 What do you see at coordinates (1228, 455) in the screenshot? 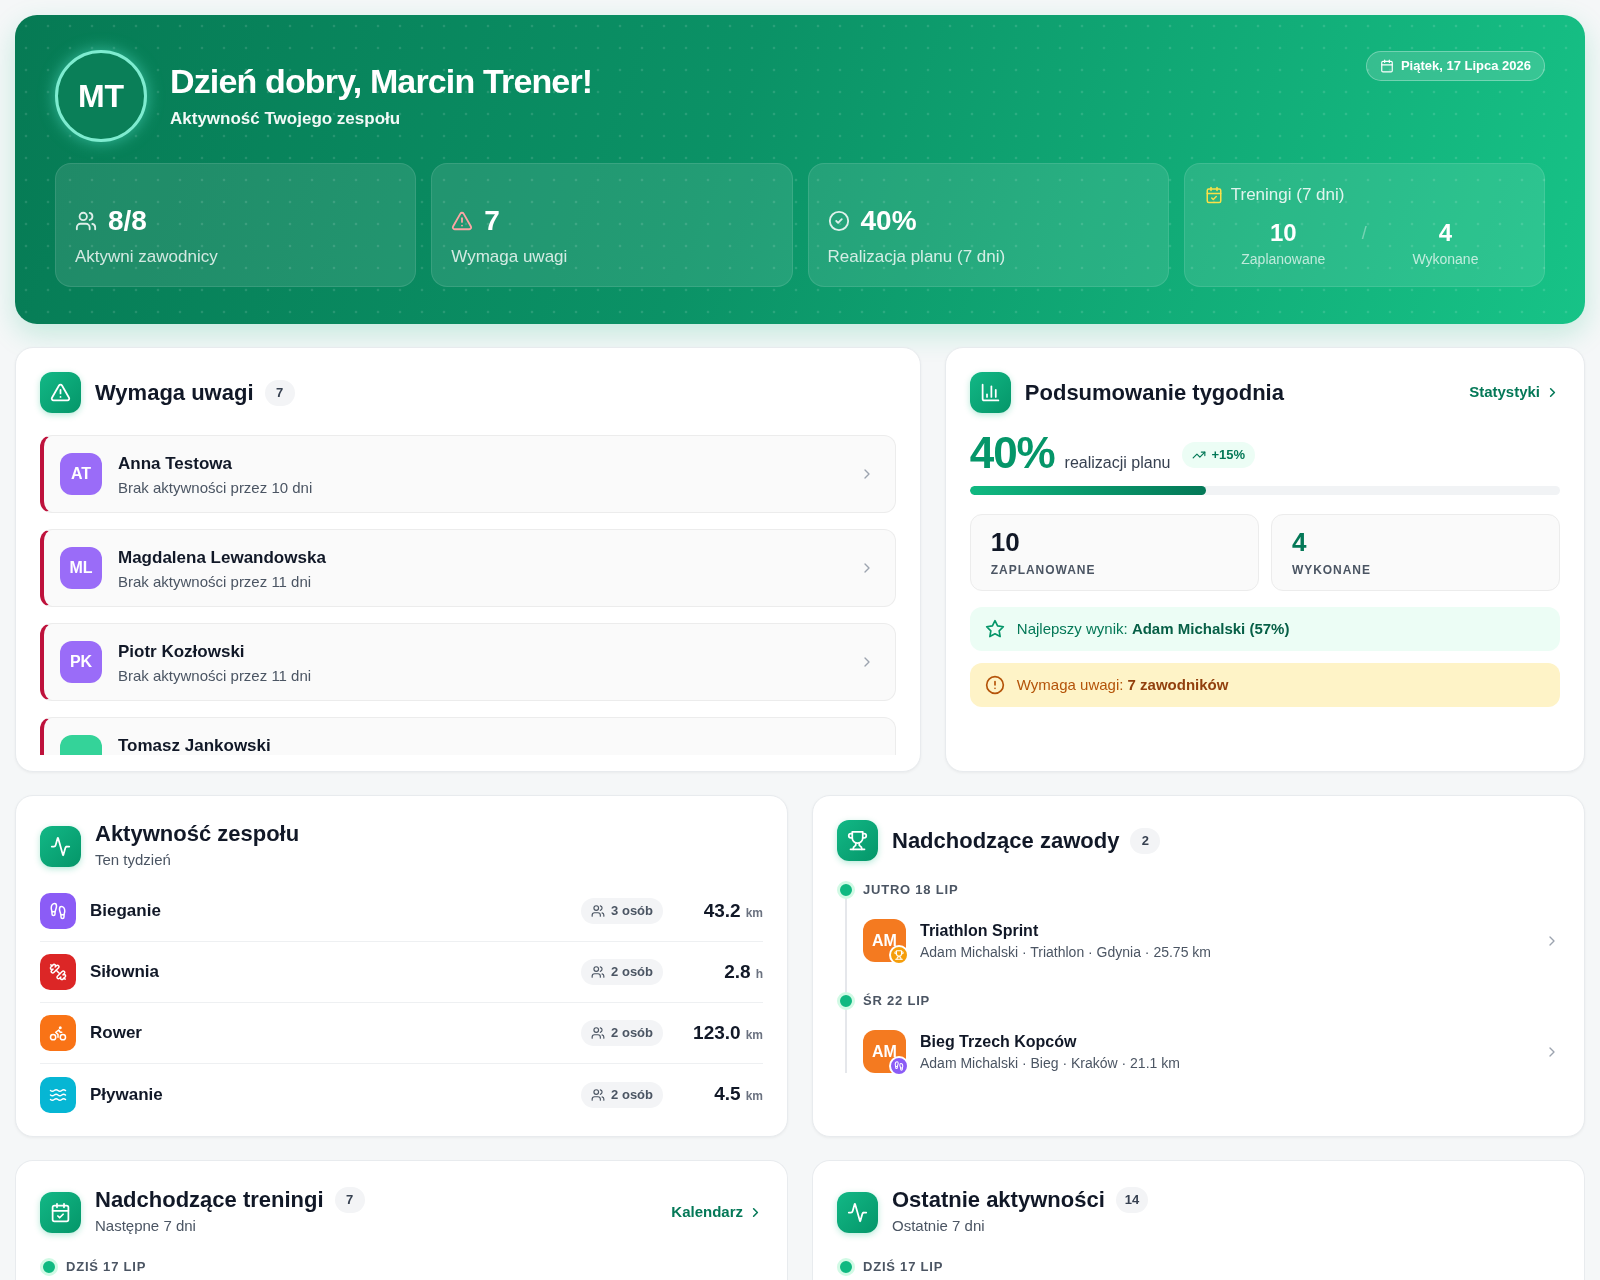
I see `trend-value: +15%` at bounding box center [1228, 455].